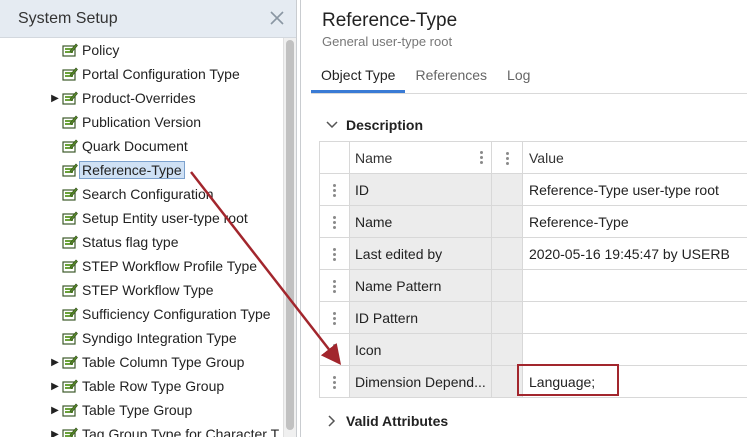 This screenshot has width=747, height=437. I want to click on name-column-header: Name, so click(420, 157).